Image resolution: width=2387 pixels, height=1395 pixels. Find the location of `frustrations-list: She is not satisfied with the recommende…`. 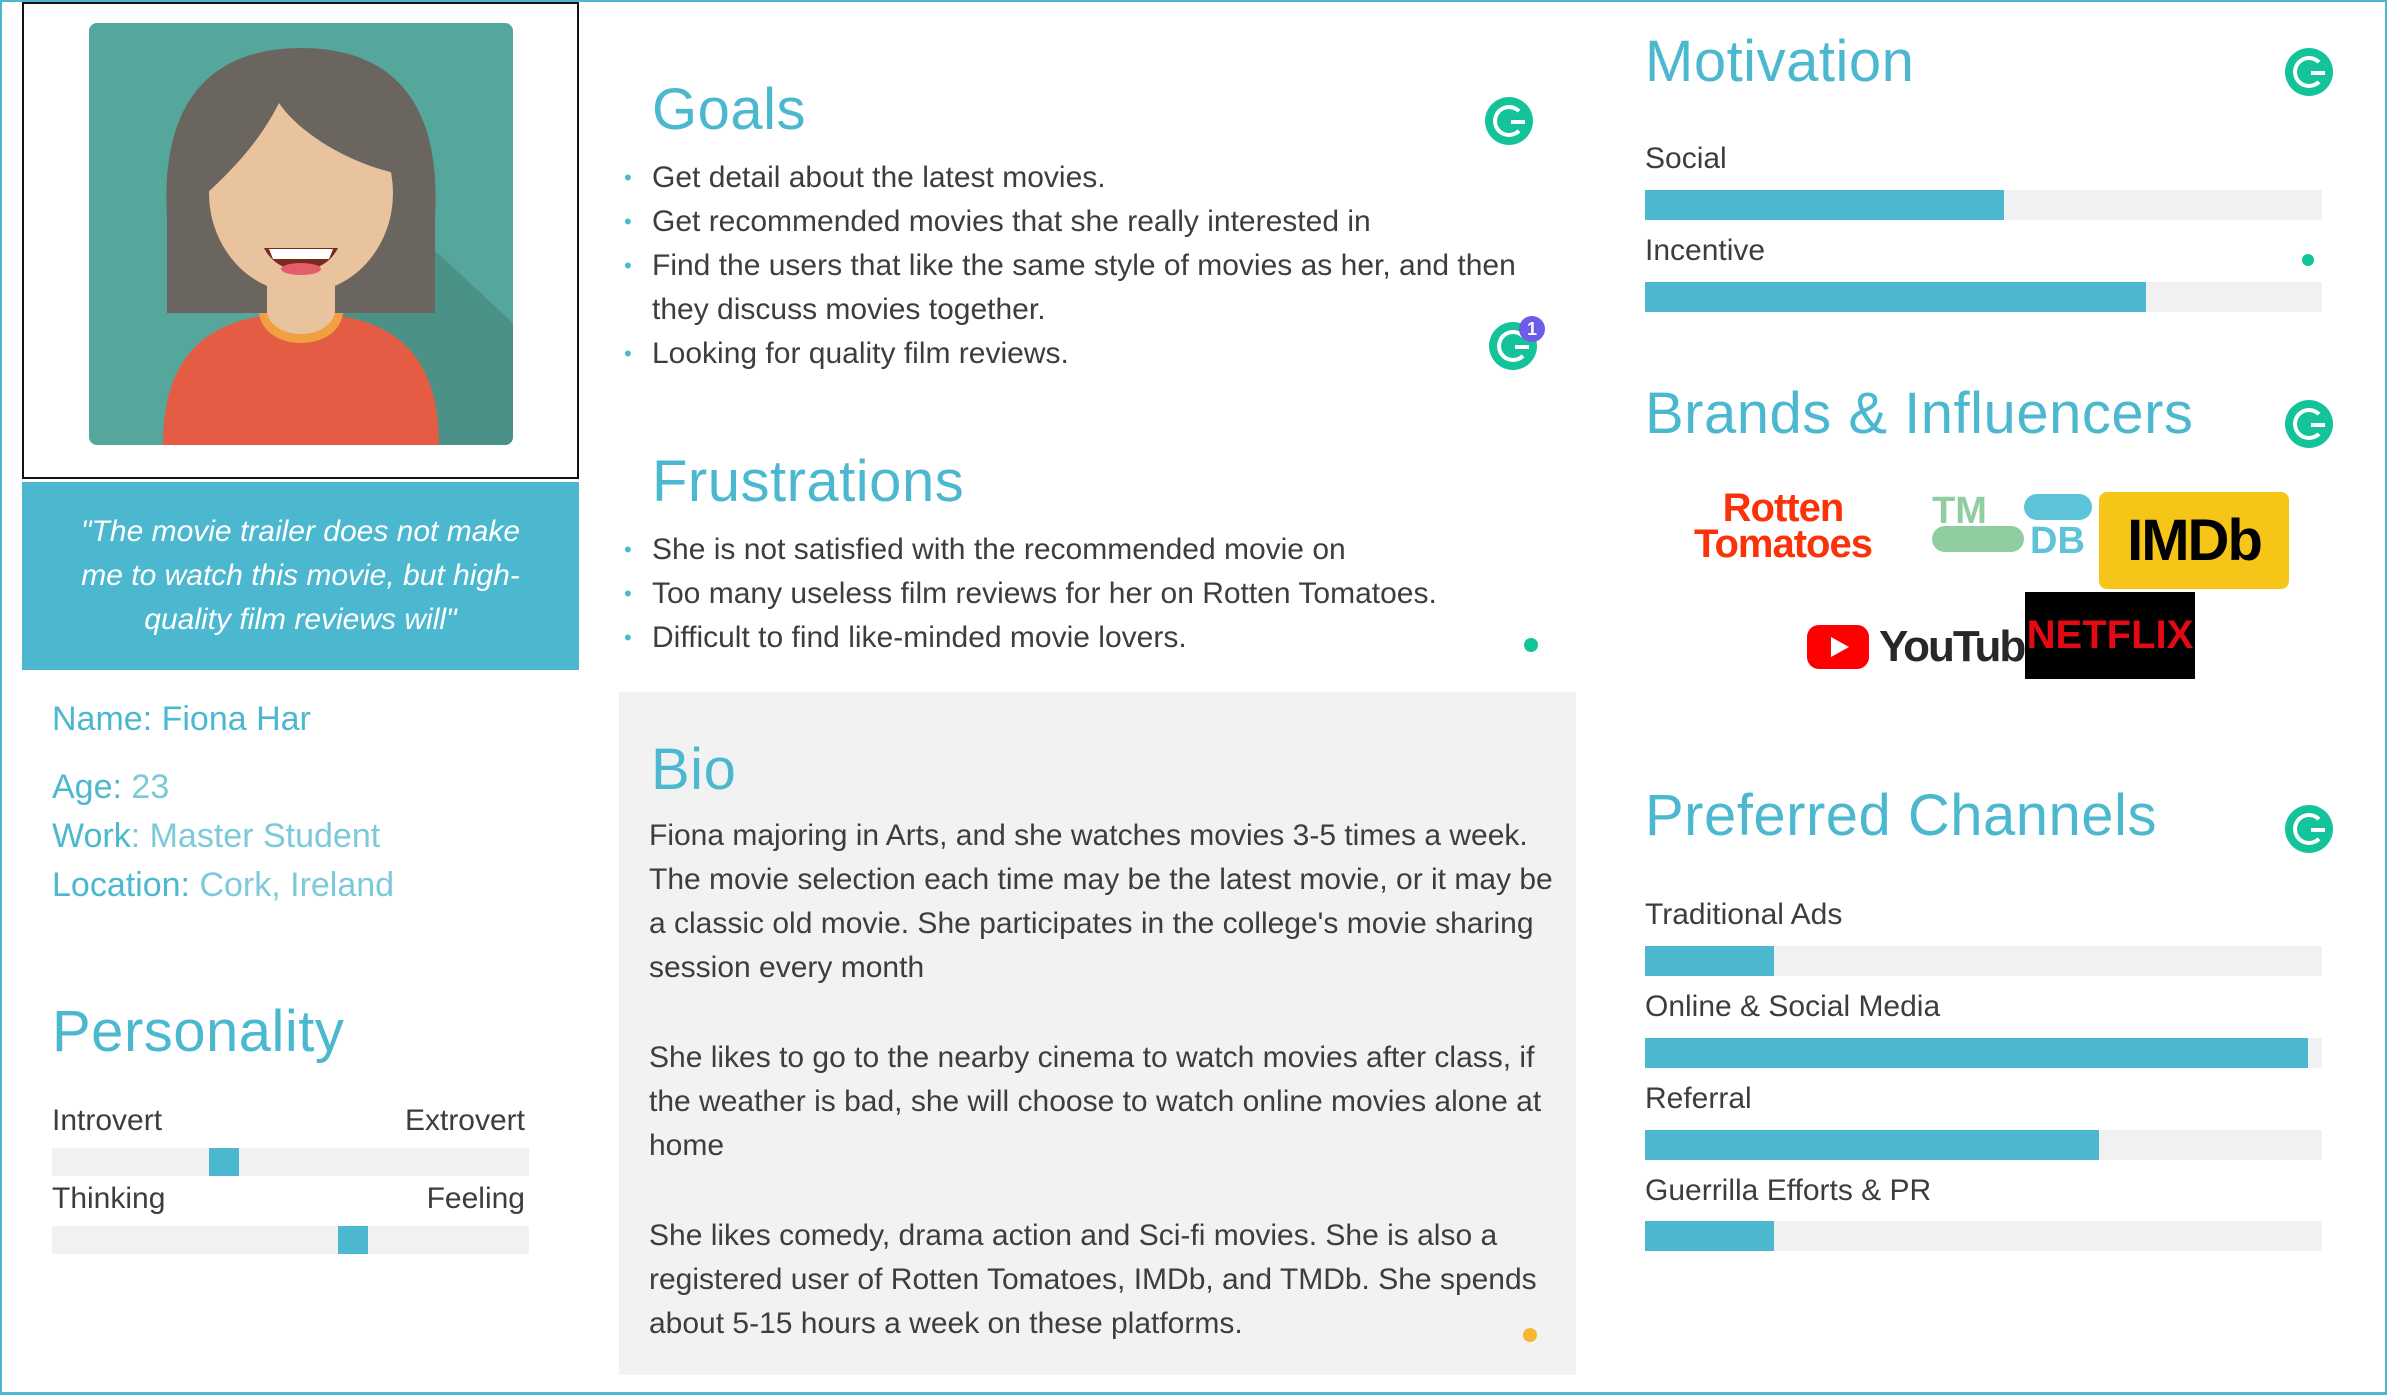

frustrations-list: She is not satisfied with the recommende… is located at coordinates (1088, 594).